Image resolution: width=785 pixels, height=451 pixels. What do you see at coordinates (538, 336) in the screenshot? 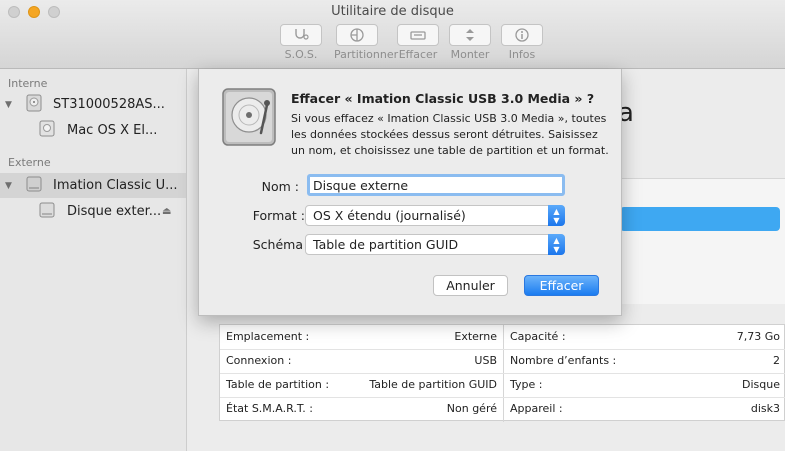
I see `label-capacity: Capacité :` at bounding box center [538, 336].